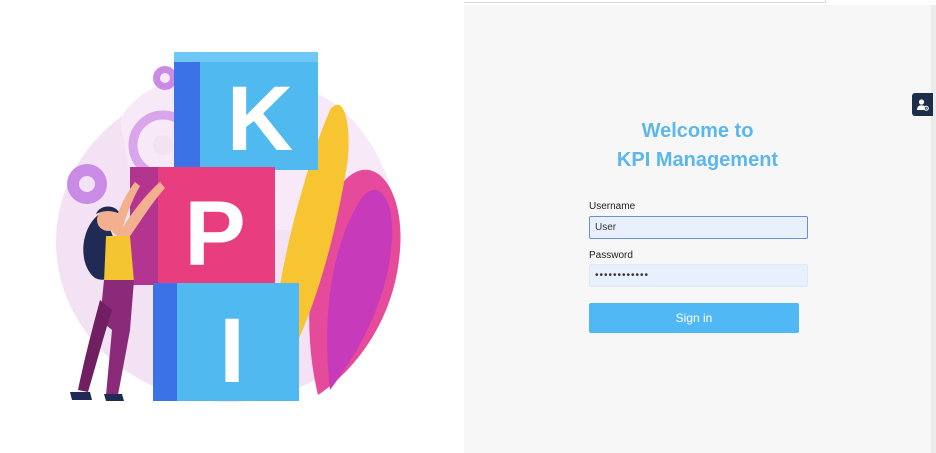 Image resolution: width=936 pixels, height=453 pixels. I want to click on title-line-2: KPI Management, so click(697, 160).